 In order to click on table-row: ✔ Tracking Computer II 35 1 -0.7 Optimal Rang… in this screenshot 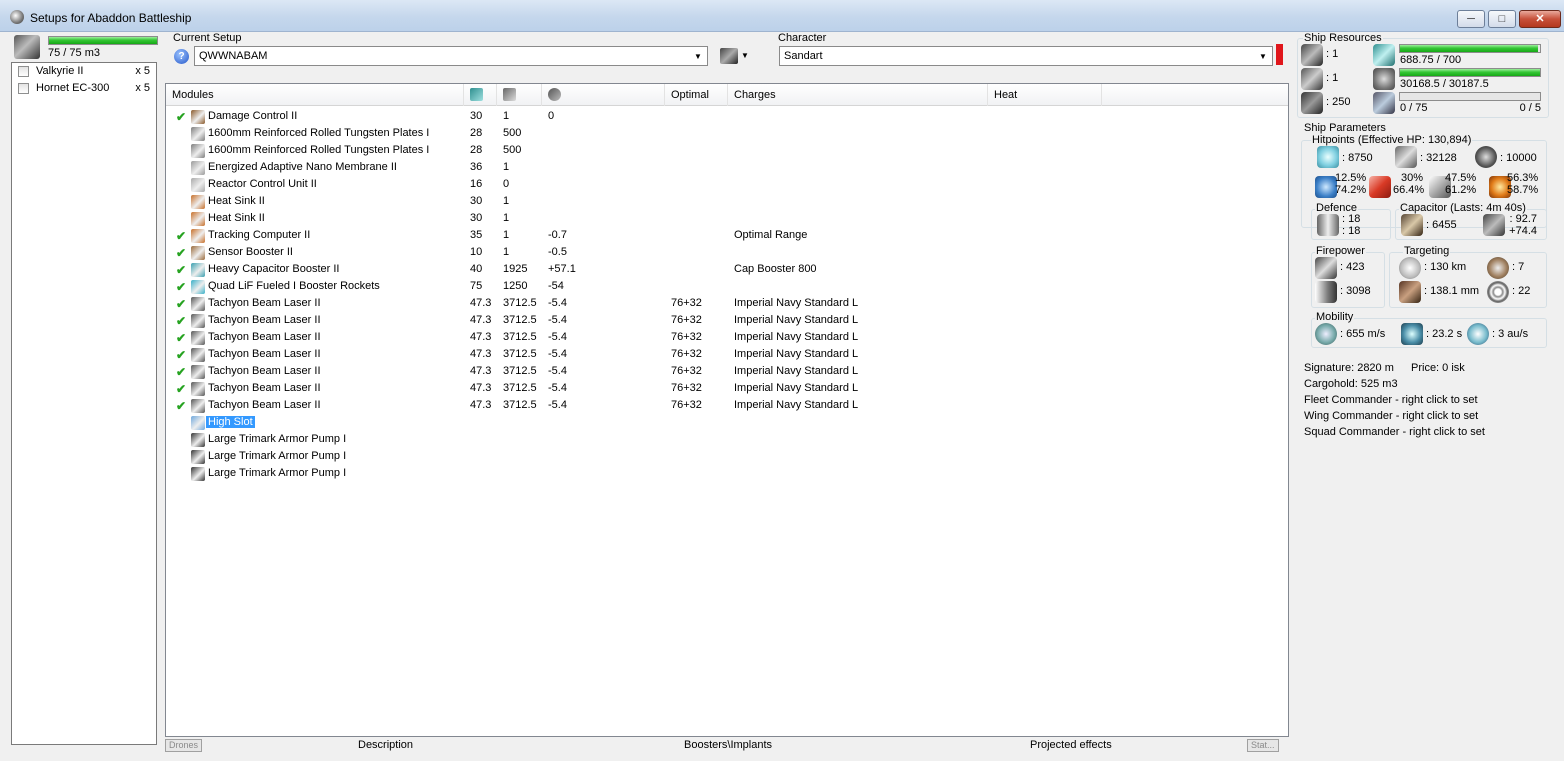, I will do `click(727, 235)`.